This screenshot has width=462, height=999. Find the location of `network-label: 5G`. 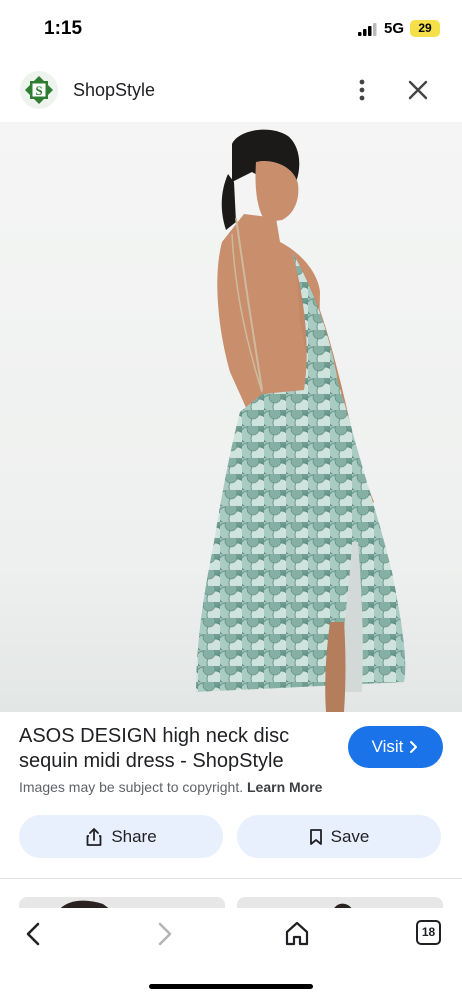

network-label: 5G is located at coordinates (394, 28).